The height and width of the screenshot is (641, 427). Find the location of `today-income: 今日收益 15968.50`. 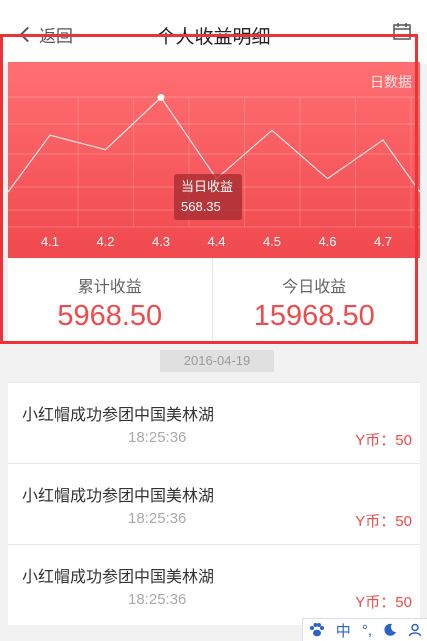

today-income: 今日收益 15968.50 is located at coordinates (314, 300).